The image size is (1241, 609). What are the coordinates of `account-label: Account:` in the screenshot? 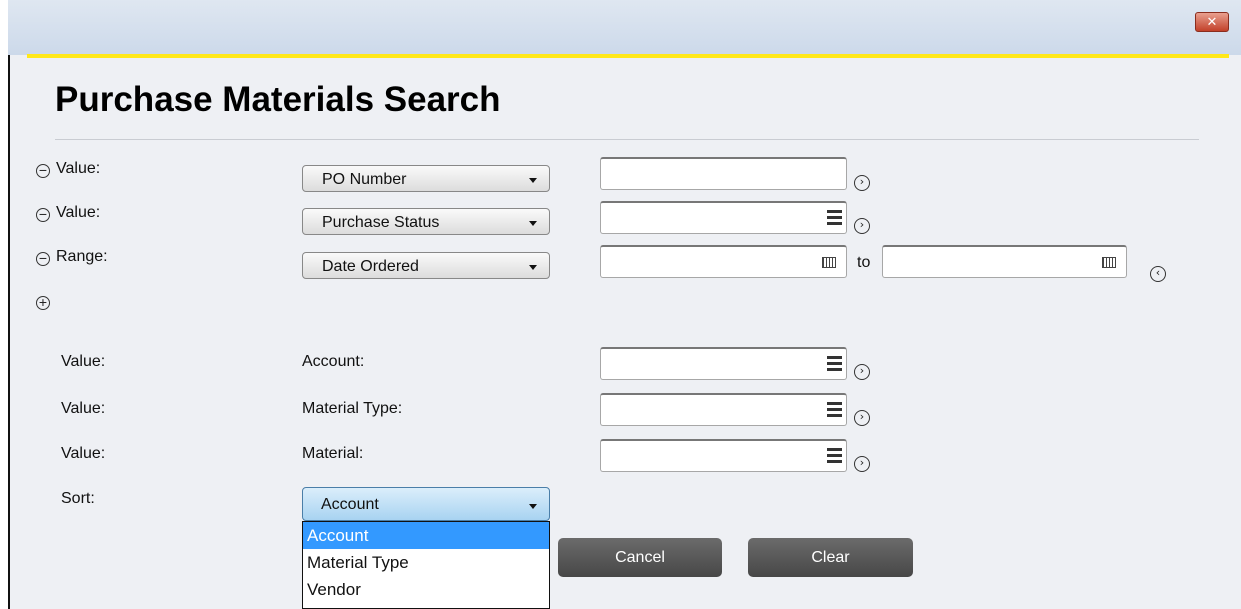 It's located at (333, 361).